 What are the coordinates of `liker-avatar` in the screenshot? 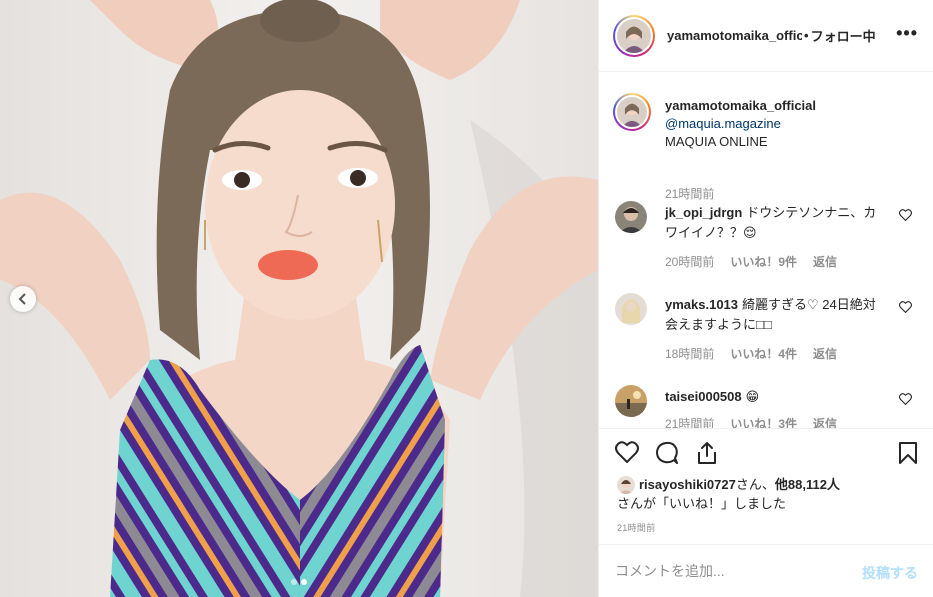 It's located at (626, 485).